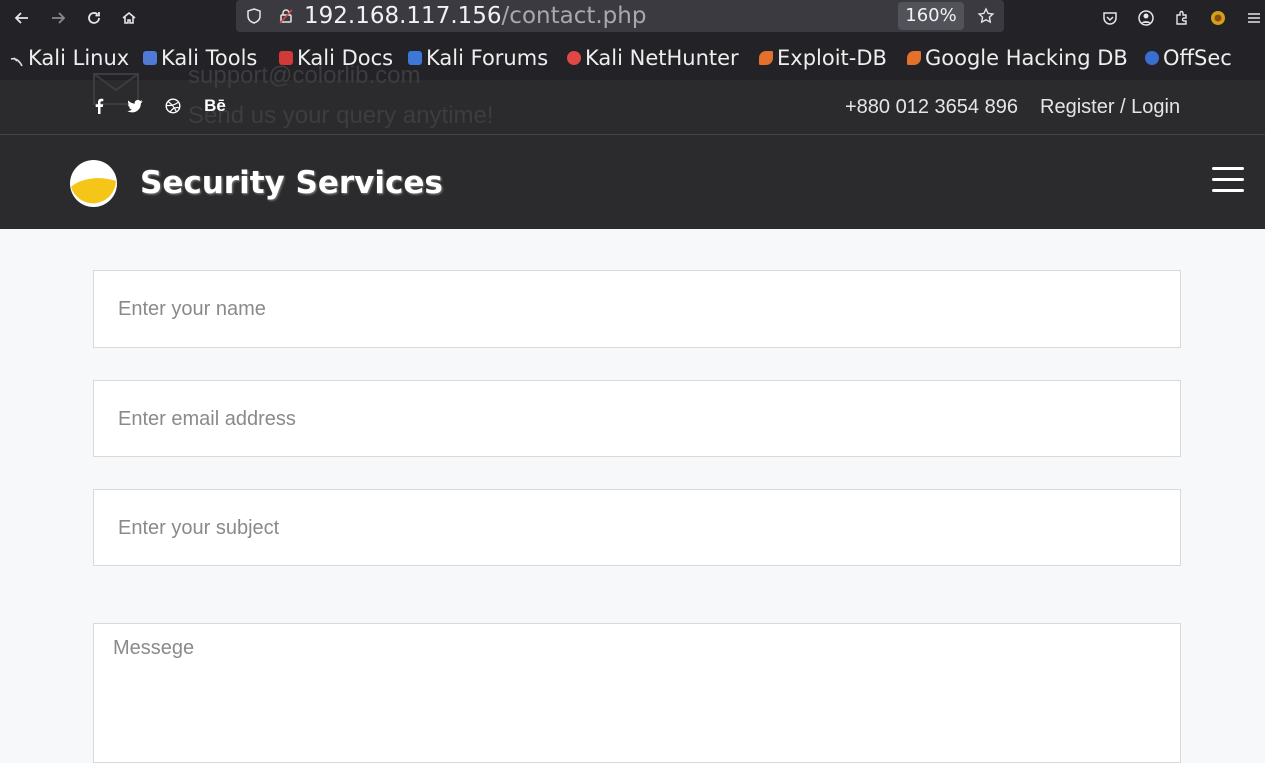 The height and width of the screenshot is (763, 1265). Describe the element at coordinates (832, 58) in the screenshot. I see `bookmark-label: Exploit-DB` at that location.